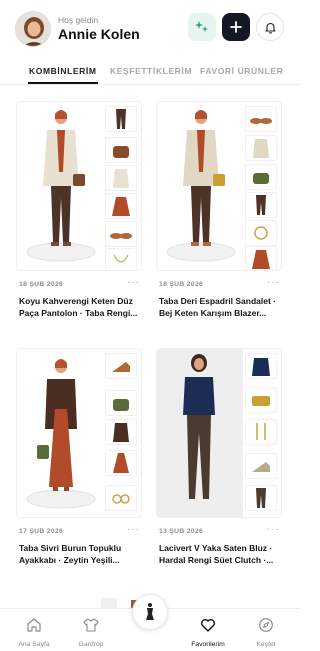 The width and height of the screenshot is (320, 651). What do you see at coordinates (34, 625) in the screenshot?
I see `home-icon` at bounding box center [34, 625].